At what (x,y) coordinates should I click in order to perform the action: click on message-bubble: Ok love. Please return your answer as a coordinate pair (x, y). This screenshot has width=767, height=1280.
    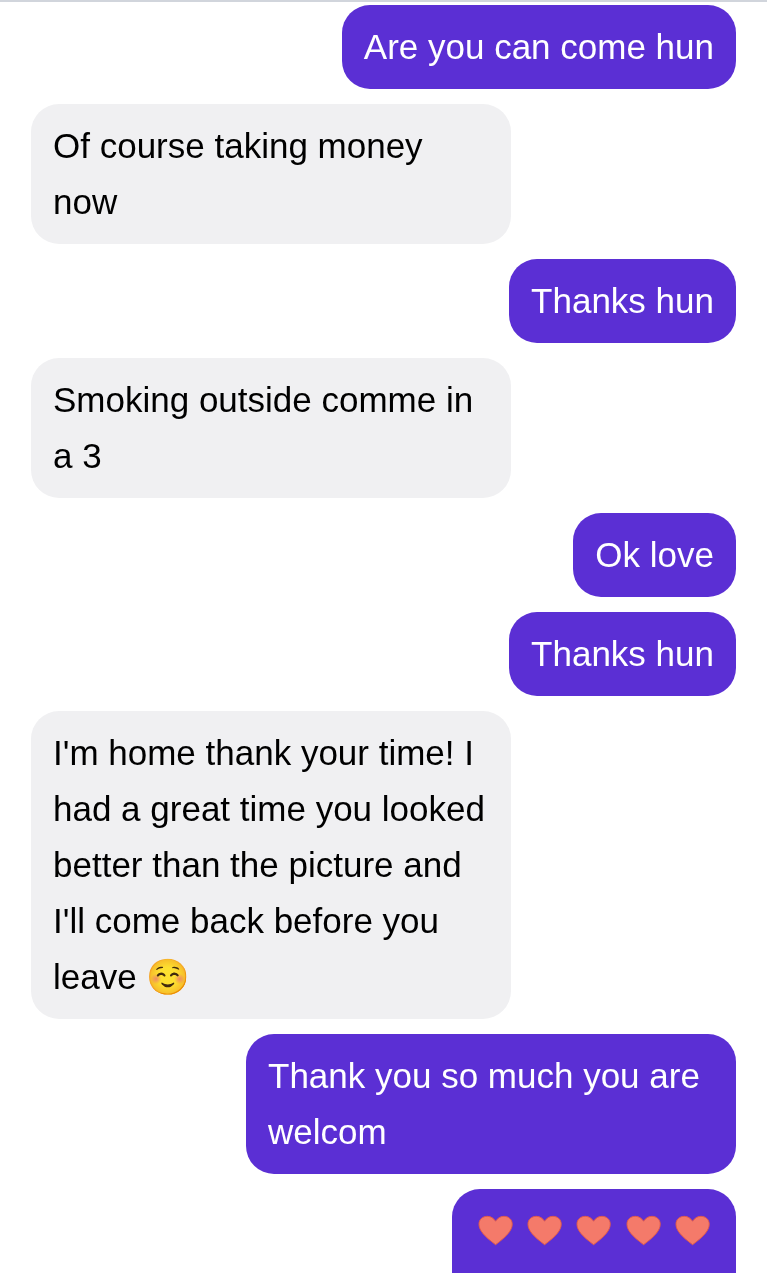
    Looking at the image, I should click on (654, 555).